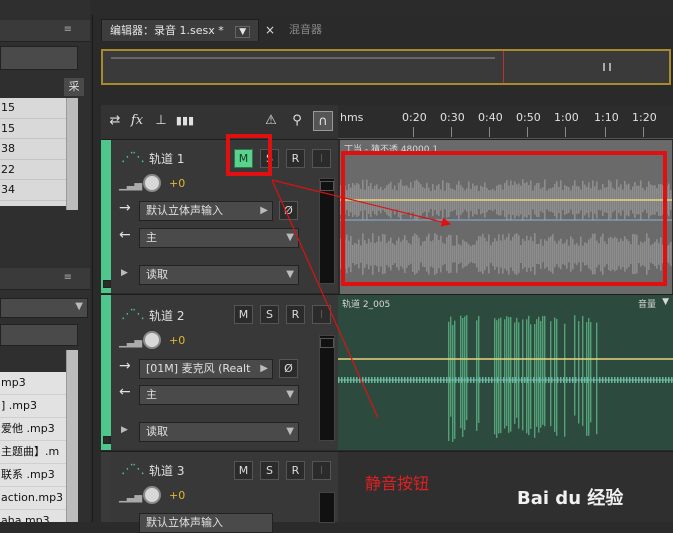 This screenshot has height=533, width=673. Describe the element at coordinates (397, 483) in the screenshot. I see `annotation-text: 静音按钮` at that location.